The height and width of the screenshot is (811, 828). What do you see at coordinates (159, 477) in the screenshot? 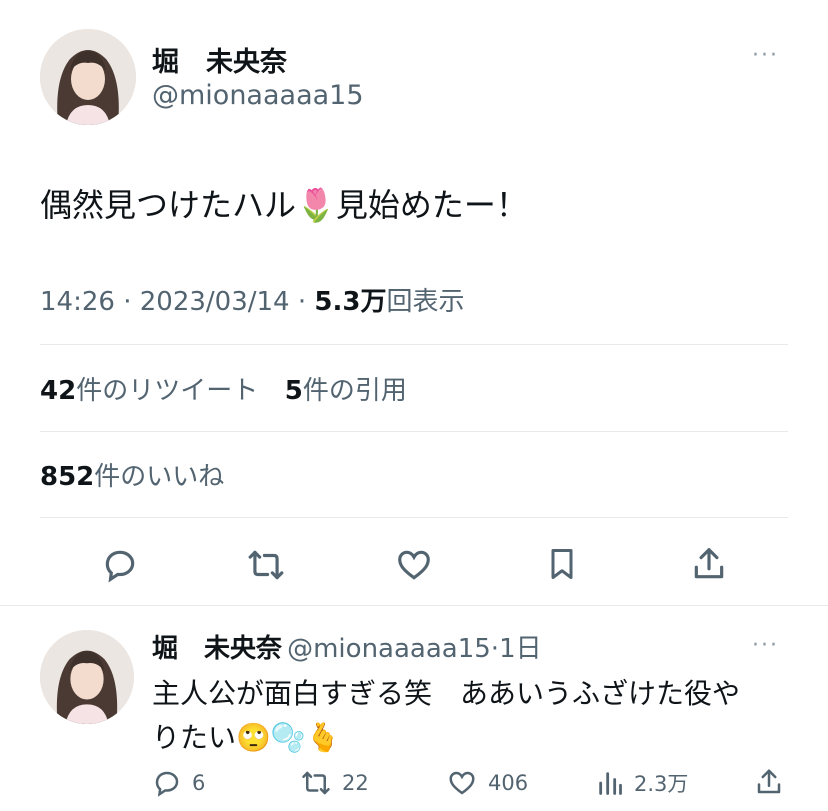
I see `likes-label: 件のいいね` at bounding box center [159, 477].